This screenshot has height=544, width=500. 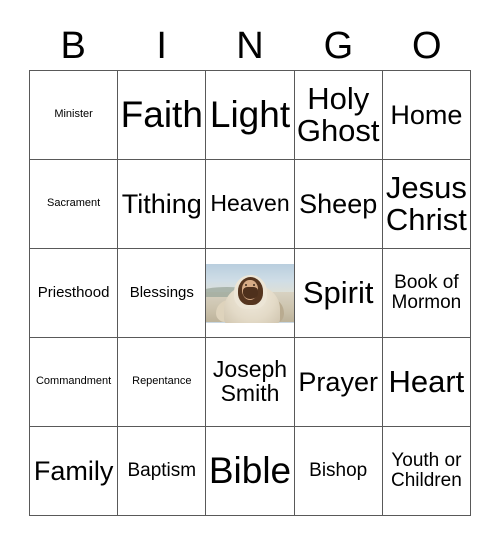 I want to click on bingo-cell-label: Repentance, so click(x=162, y=381).